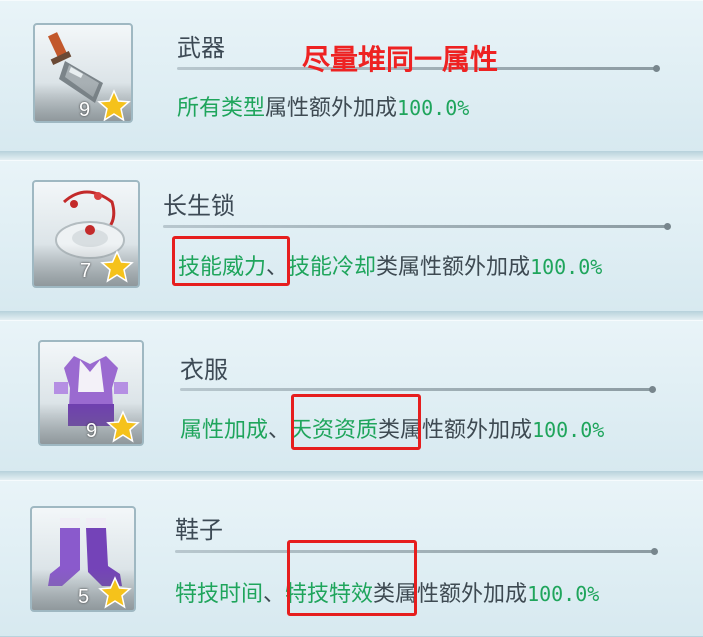 This screenshot has width=703, height=637. I want to click on lock-slot: 7, so click(86, 234).